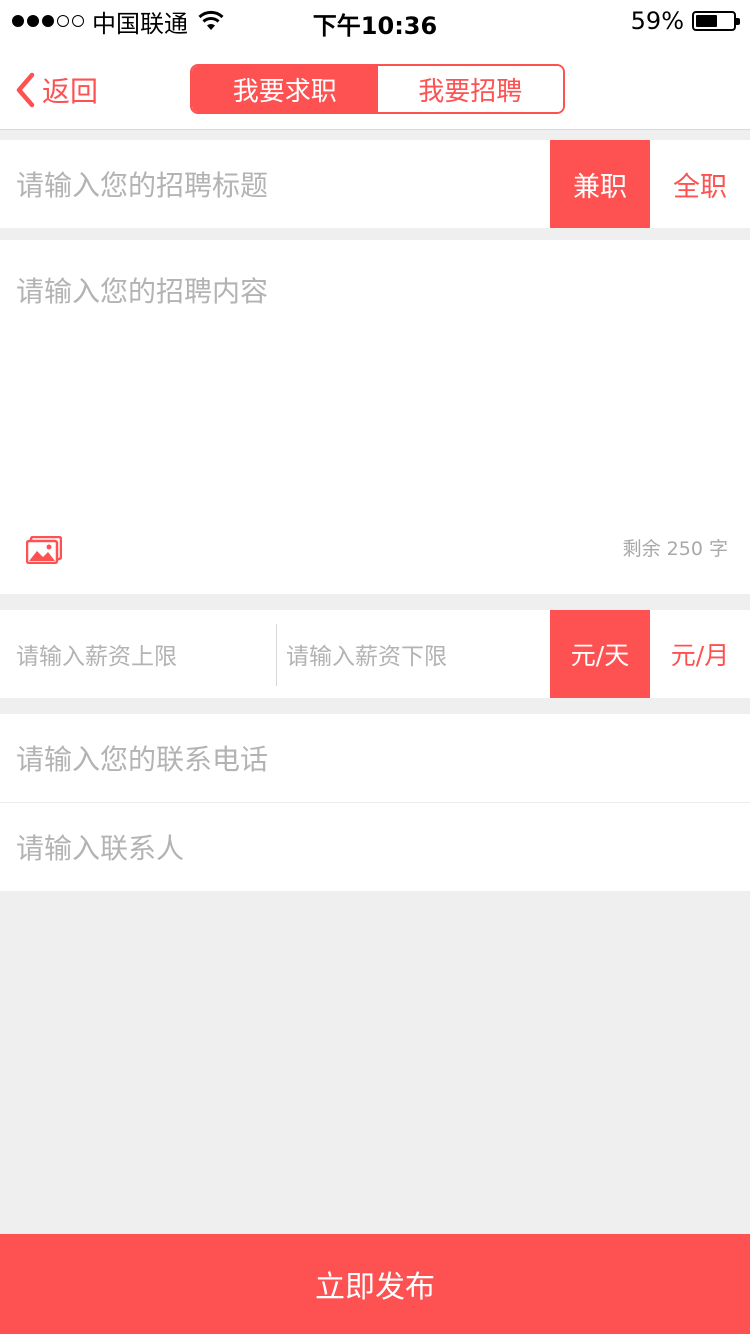  What do you see at coordinates (285, 89) in the screenshot?
I see `segment-job-seeking: 我要求职` at bounding box center [285, 89].